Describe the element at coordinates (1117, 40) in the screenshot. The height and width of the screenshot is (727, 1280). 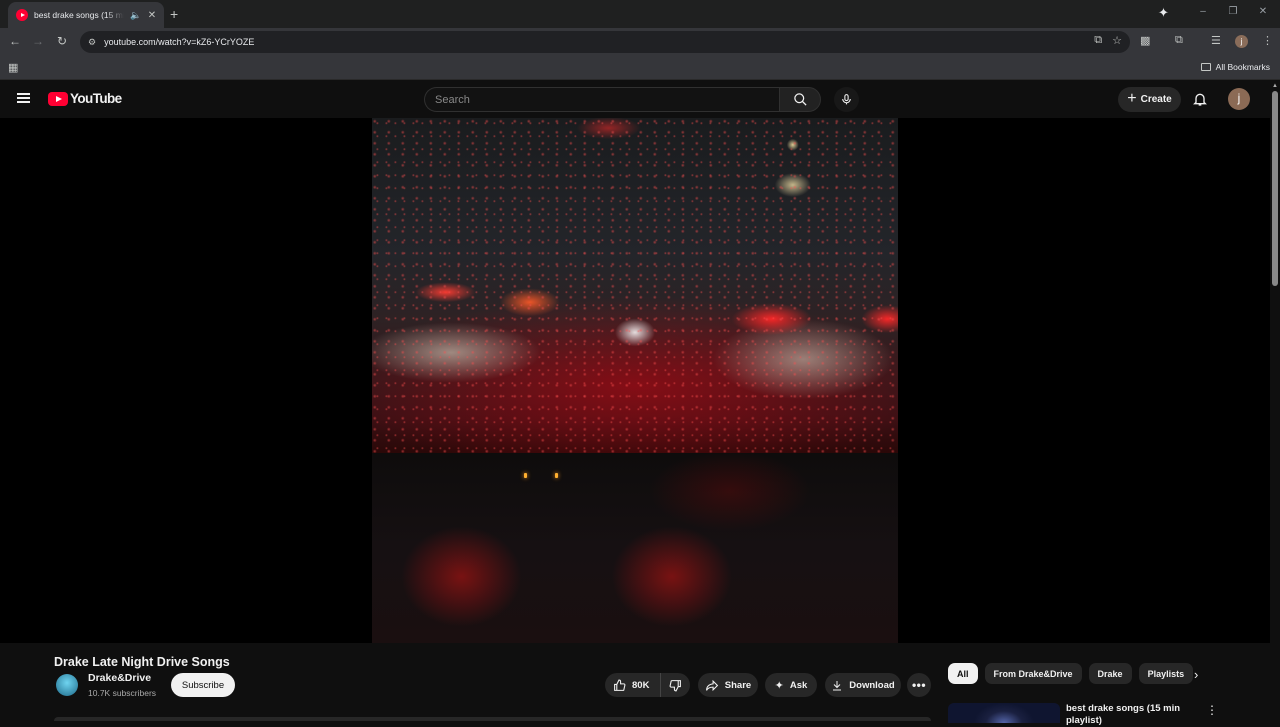
I see `bookmark-star-icon: ☆` at that location.